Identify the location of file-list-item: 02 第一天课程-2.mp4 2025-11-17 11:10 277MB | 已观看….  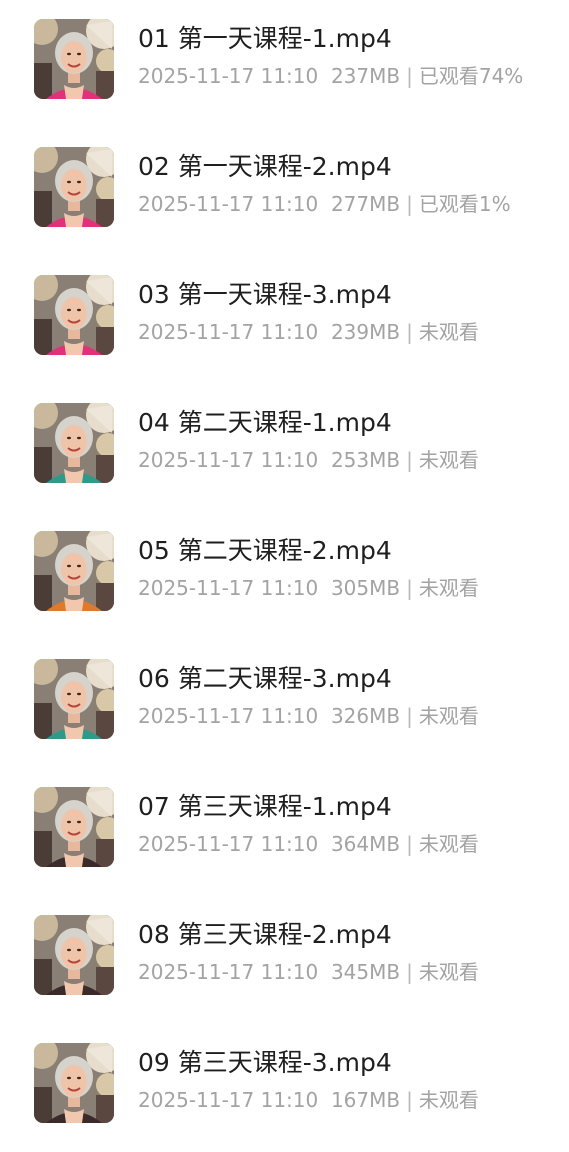
(284, 192).